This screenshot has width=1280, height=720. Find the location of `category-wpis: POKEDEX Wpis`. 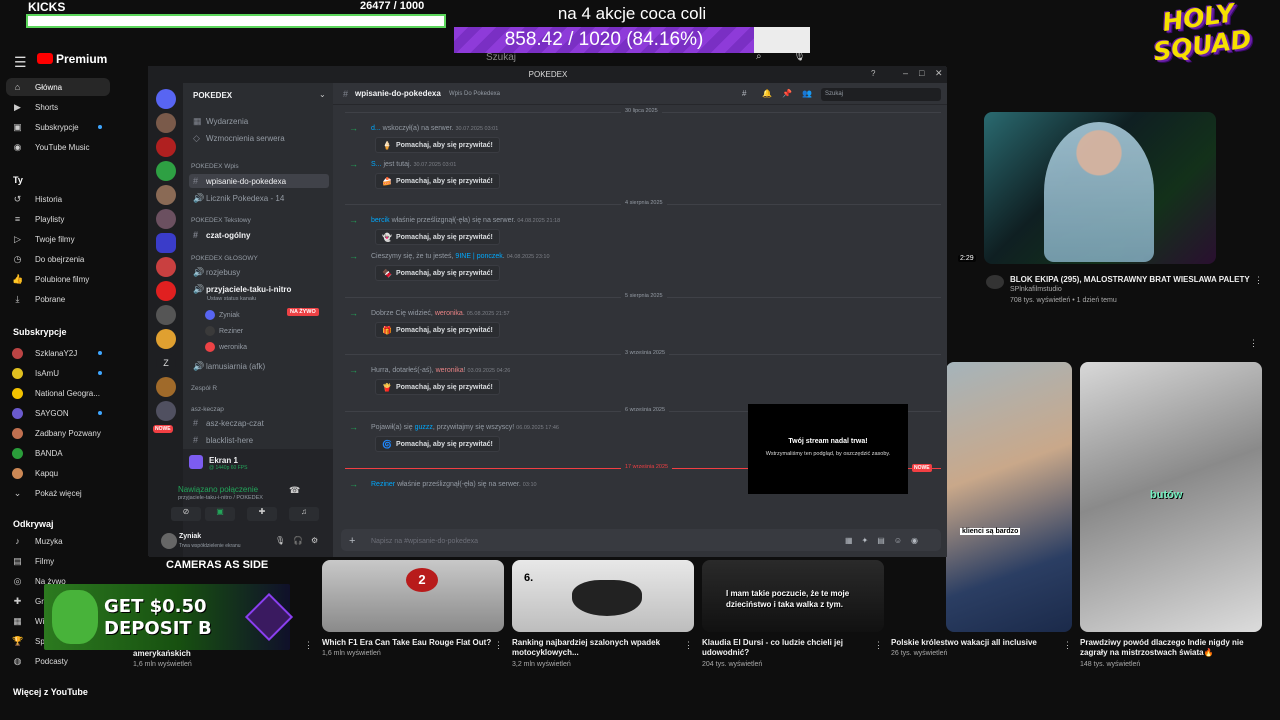

category-wpis: POKEDEX Wpis is located at coordinates (215, 166).